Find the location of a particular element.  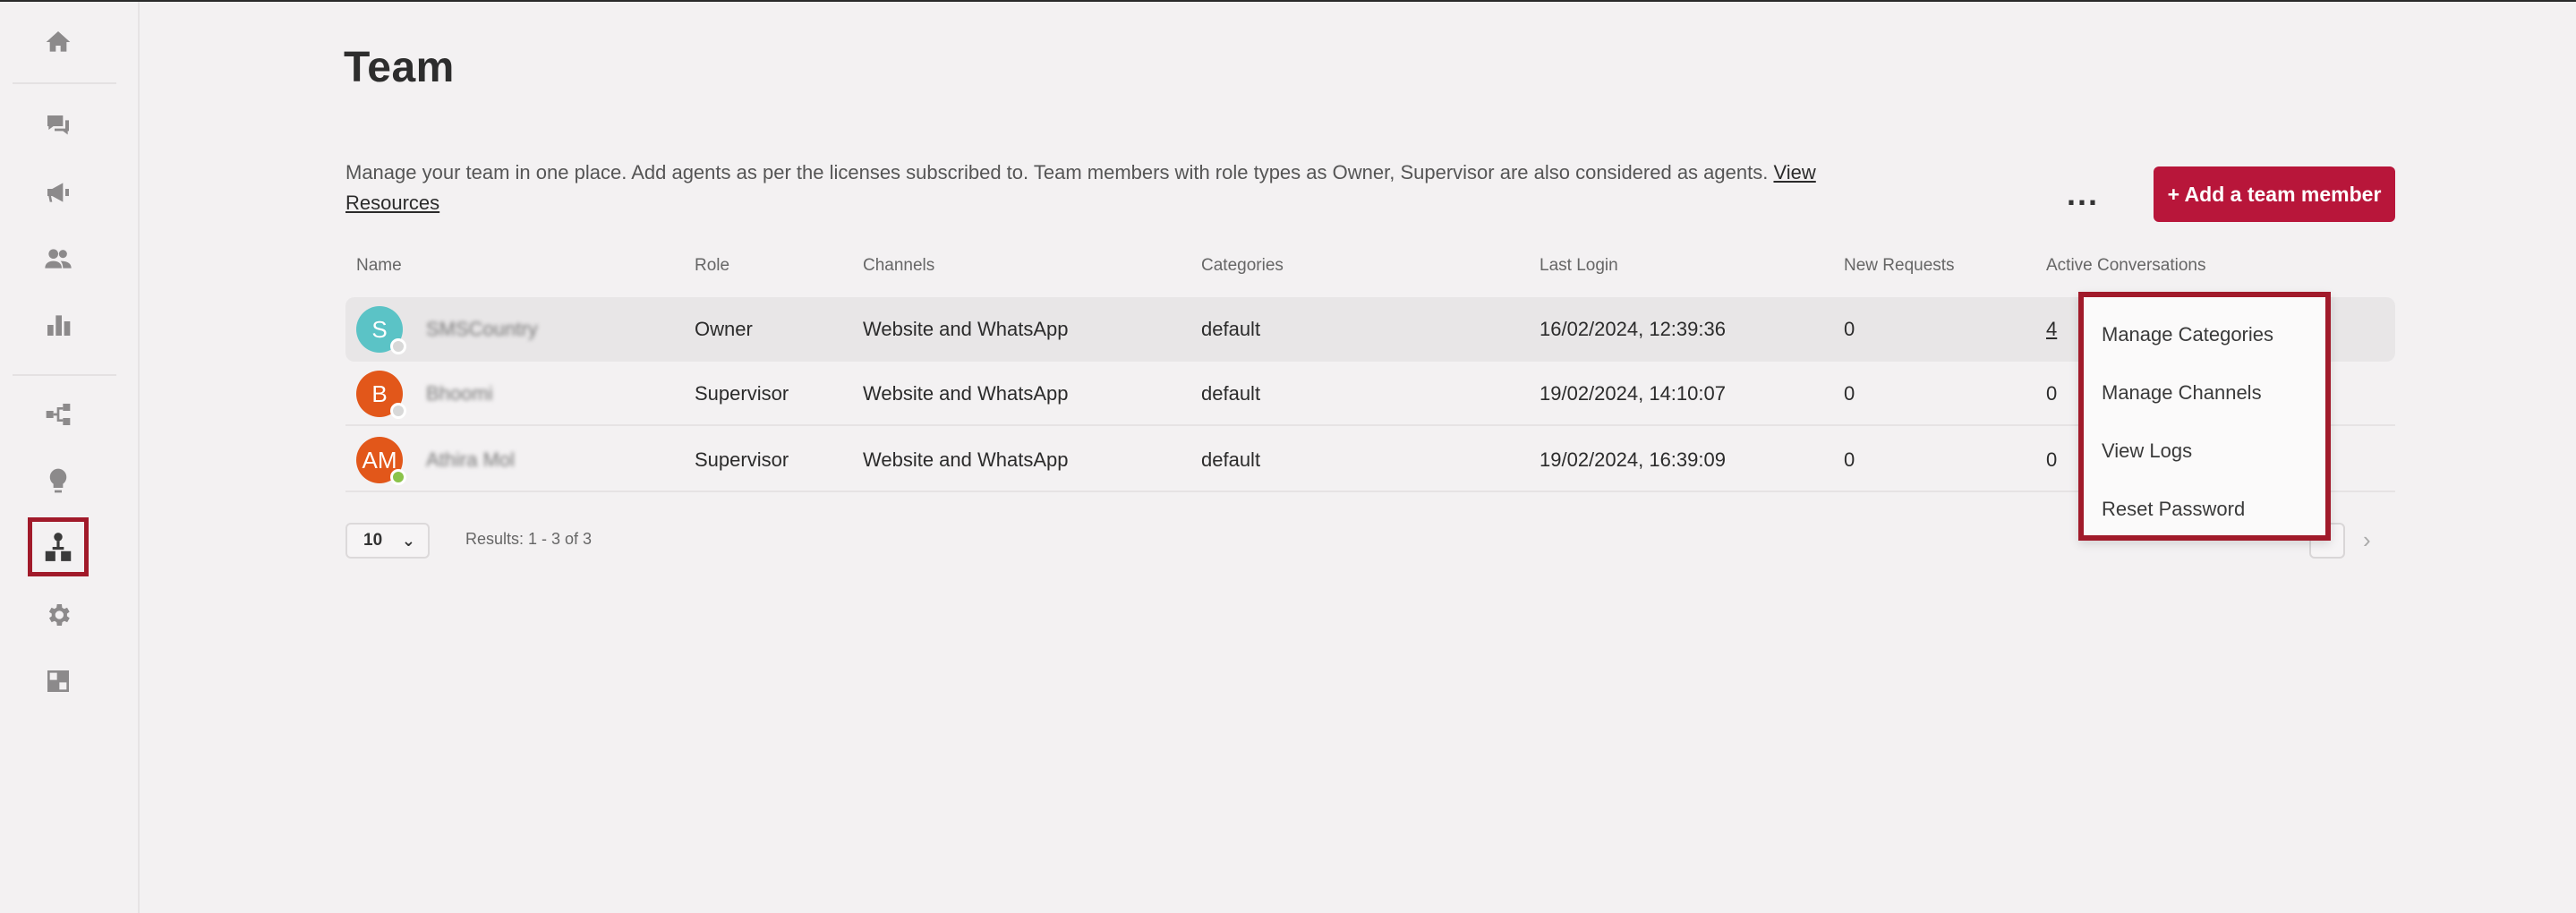

rows-per-page-value: 10 is located at coordinates (373, 540).